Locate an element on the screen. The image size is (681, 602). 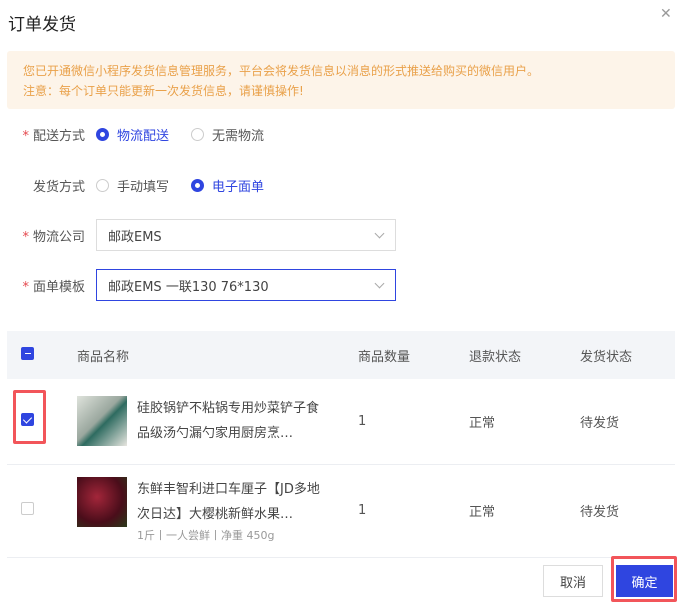
radio-electronic-waybill: 电子面单 is located at coordinates (227, 185).